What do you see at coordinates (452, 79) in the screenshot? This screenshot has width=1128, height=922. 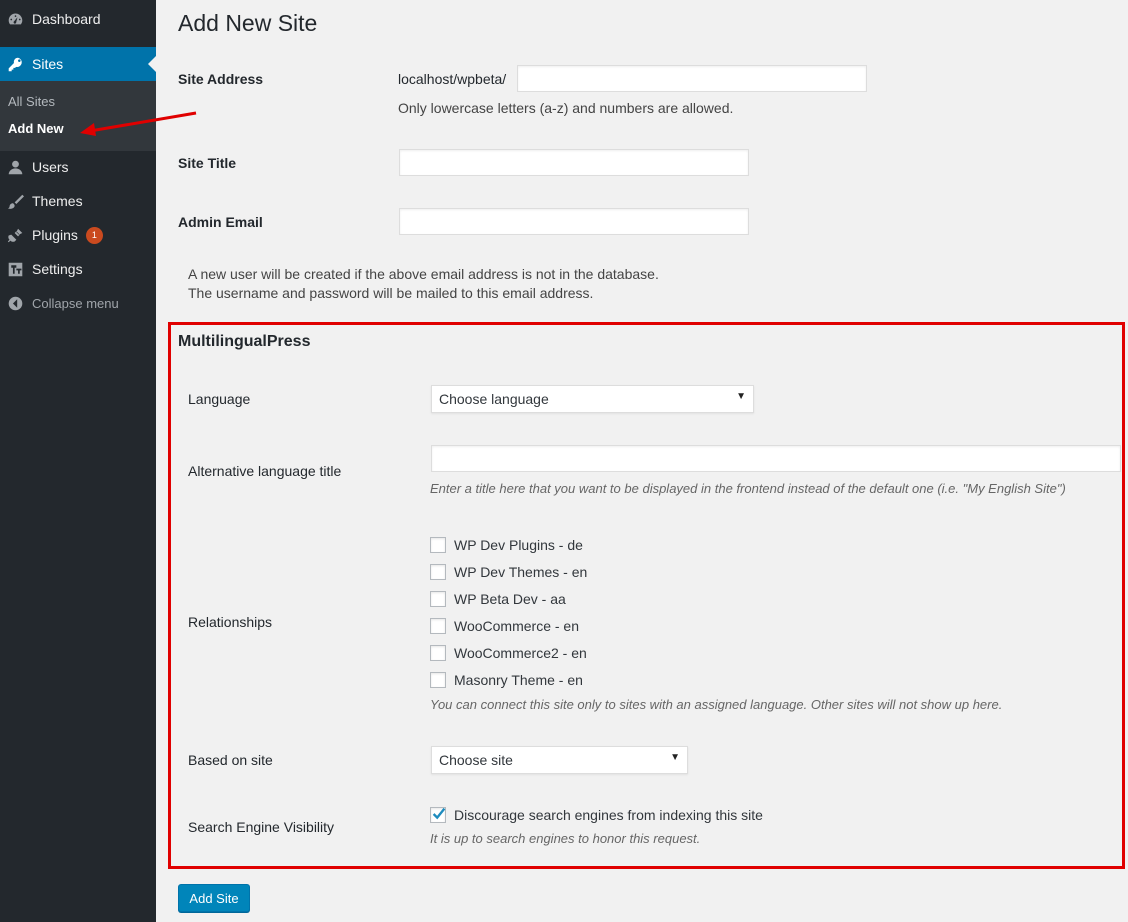 I see `site-address-prefix: localhost/wpbeta/` at bounding box center [452, 79].